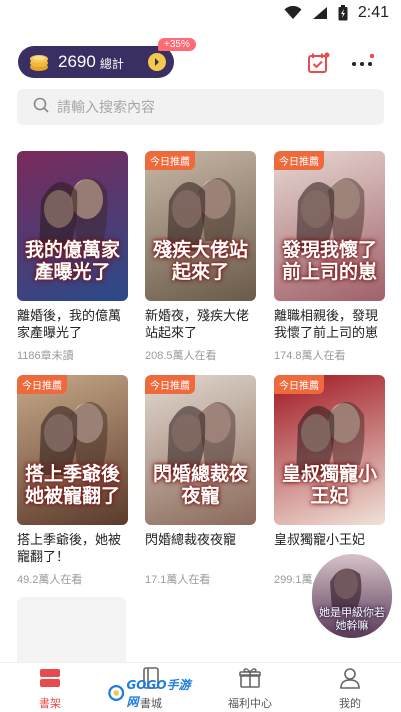  Describe the element at coordinates (200, 107) in the screenshot. I see `search-input: 請輸入搜索內容` at that location.